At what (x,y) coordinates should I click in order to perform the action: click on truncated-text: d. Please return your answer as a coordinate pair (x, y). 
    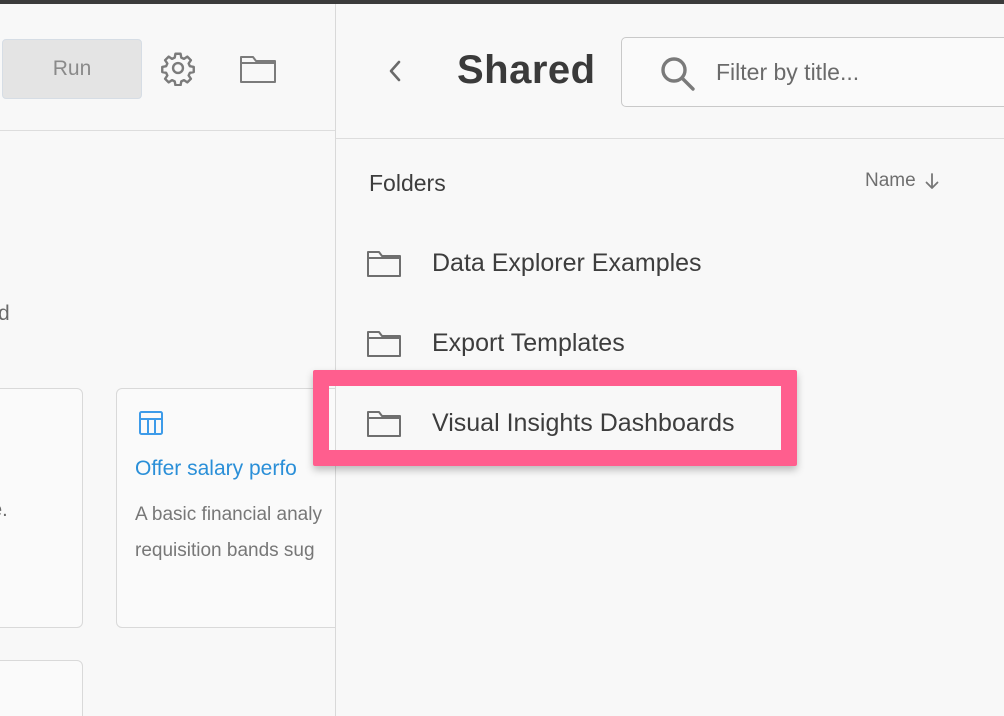
    Looking at the image, I should click on (5, 313).